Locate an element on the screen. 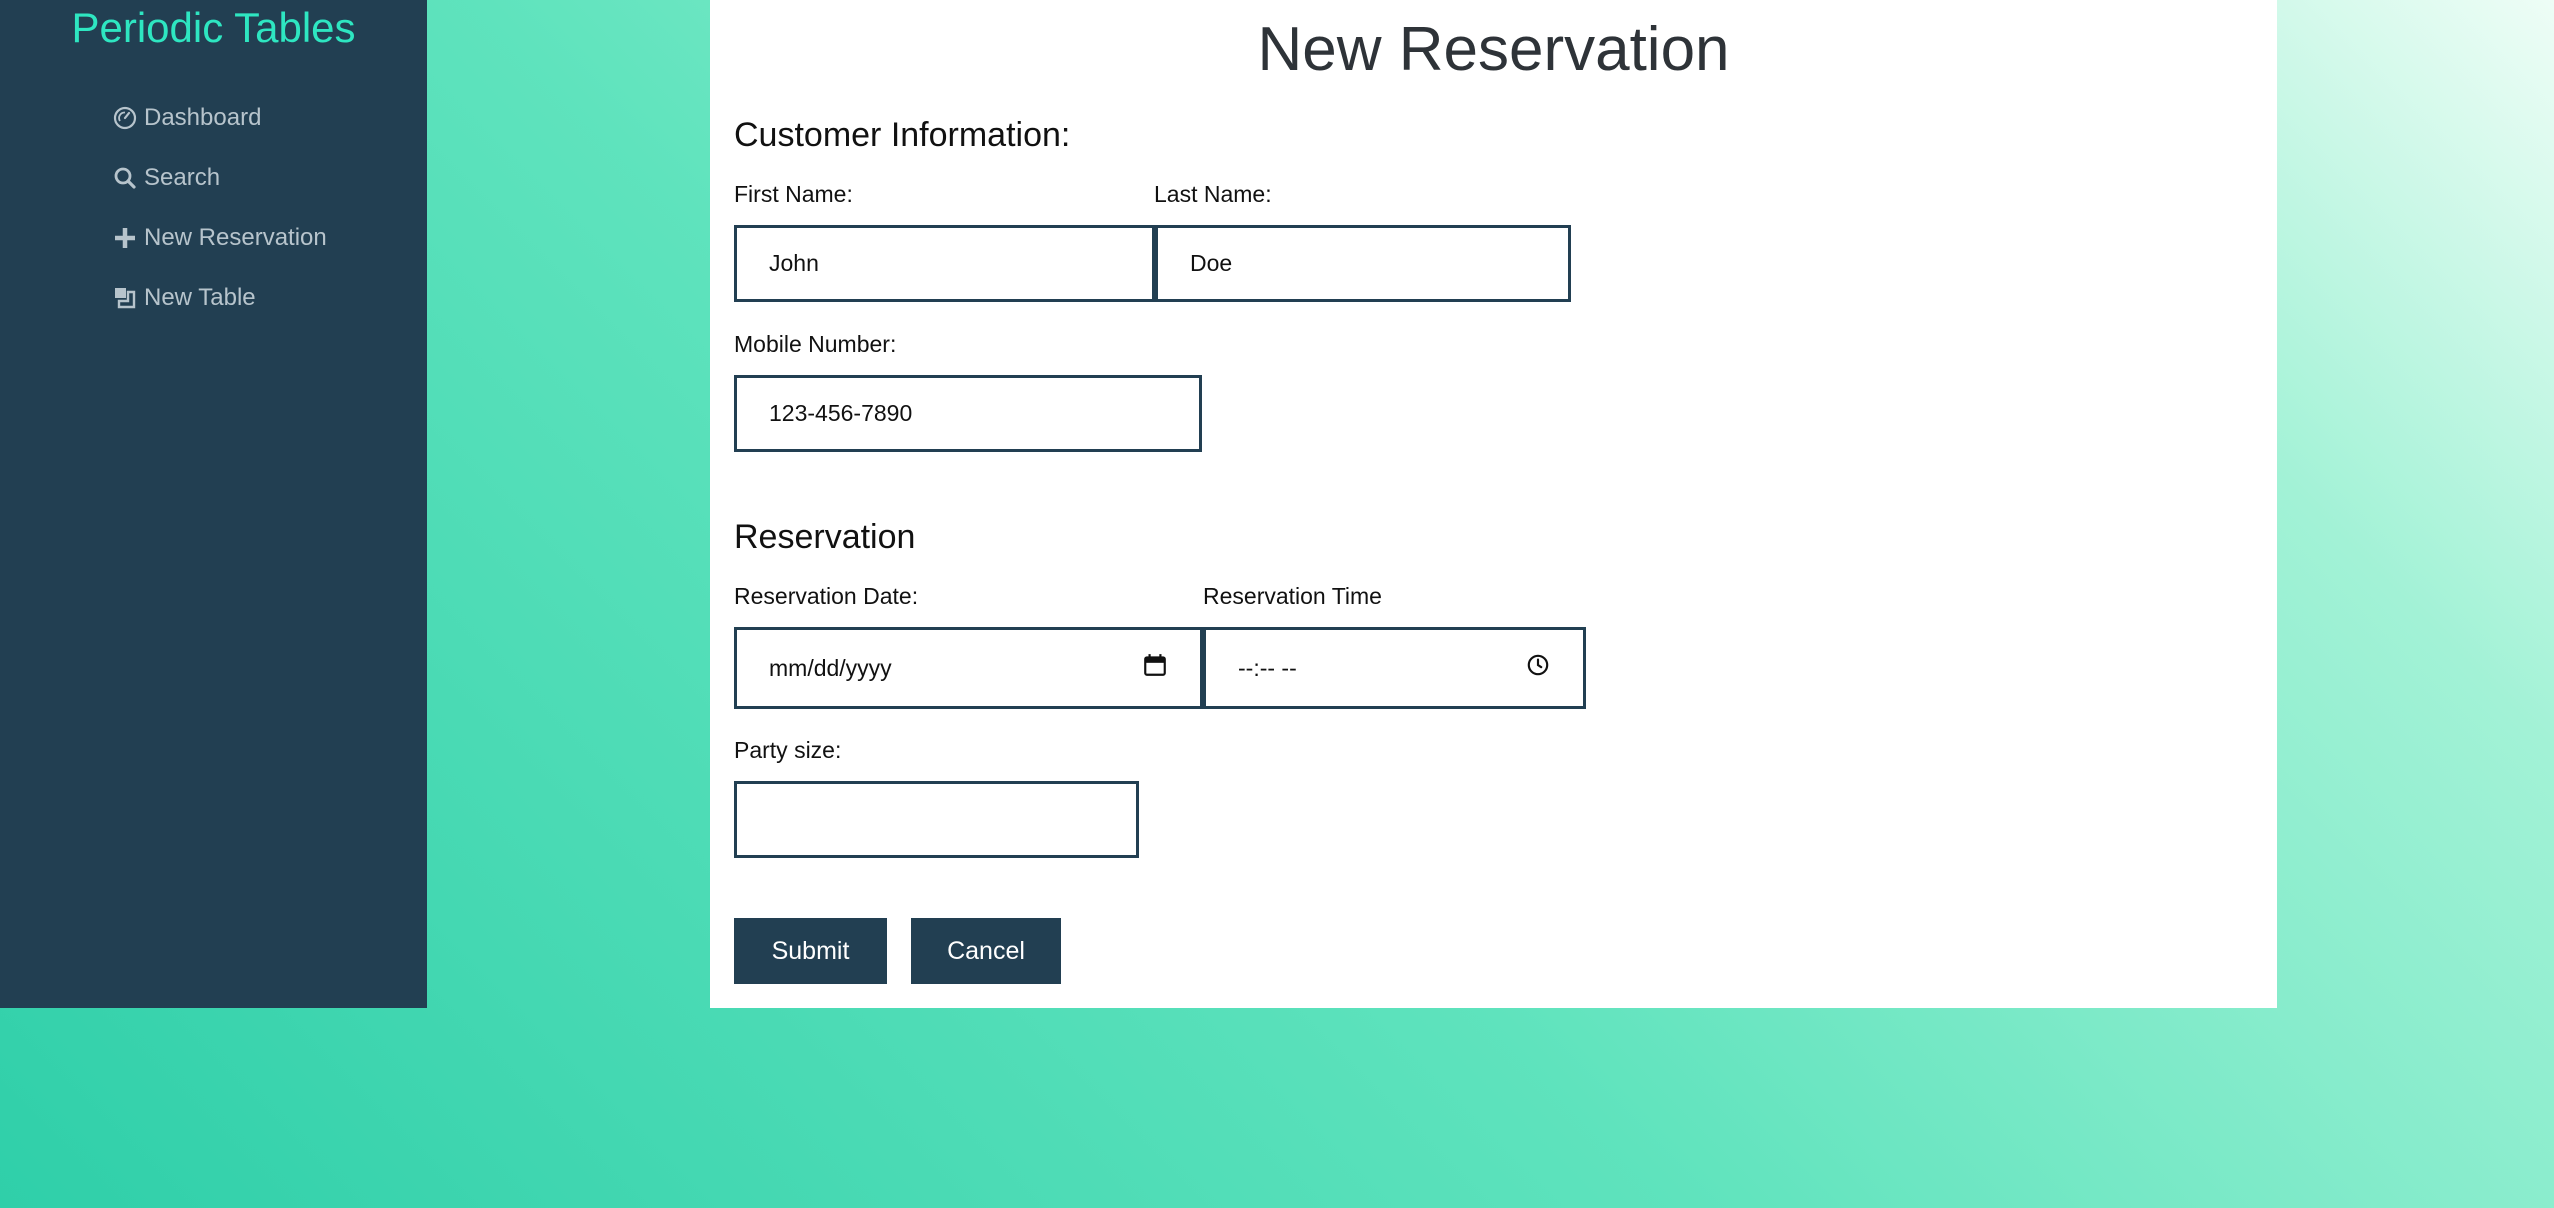 This screenshot has height=1208, width=2554. reservation-time-input: --:-- -- is located at coordinates (1394, 668).